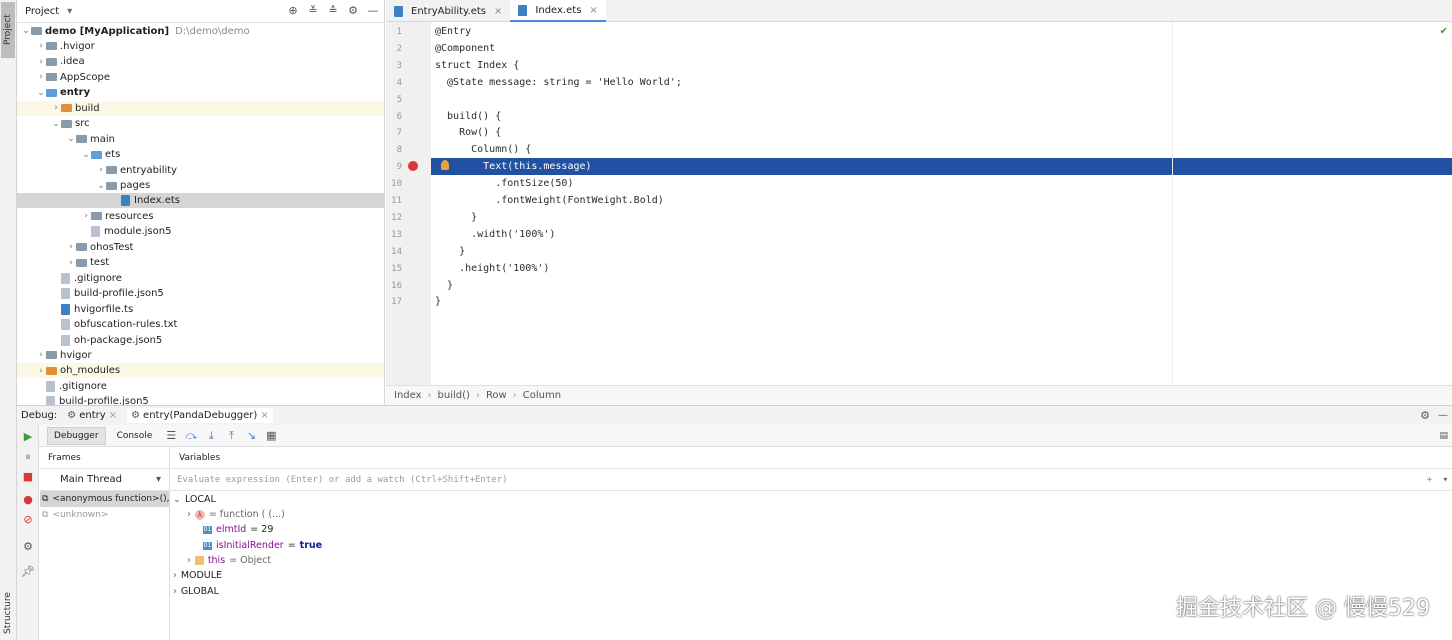 This screenshot has width=1452, height=640. Describe the element at coordinates (191, 436) in the screenshot. I see `step-over-icon: ⤼` at that location.